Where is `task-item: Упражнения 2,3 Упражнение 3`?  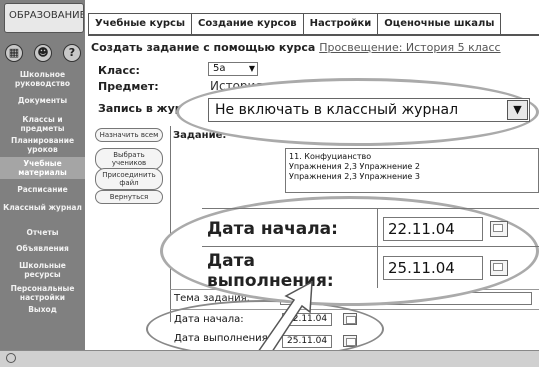 task-item: Упражнения 2,3 Упражнение 3 is located at coordinates (412, 177).